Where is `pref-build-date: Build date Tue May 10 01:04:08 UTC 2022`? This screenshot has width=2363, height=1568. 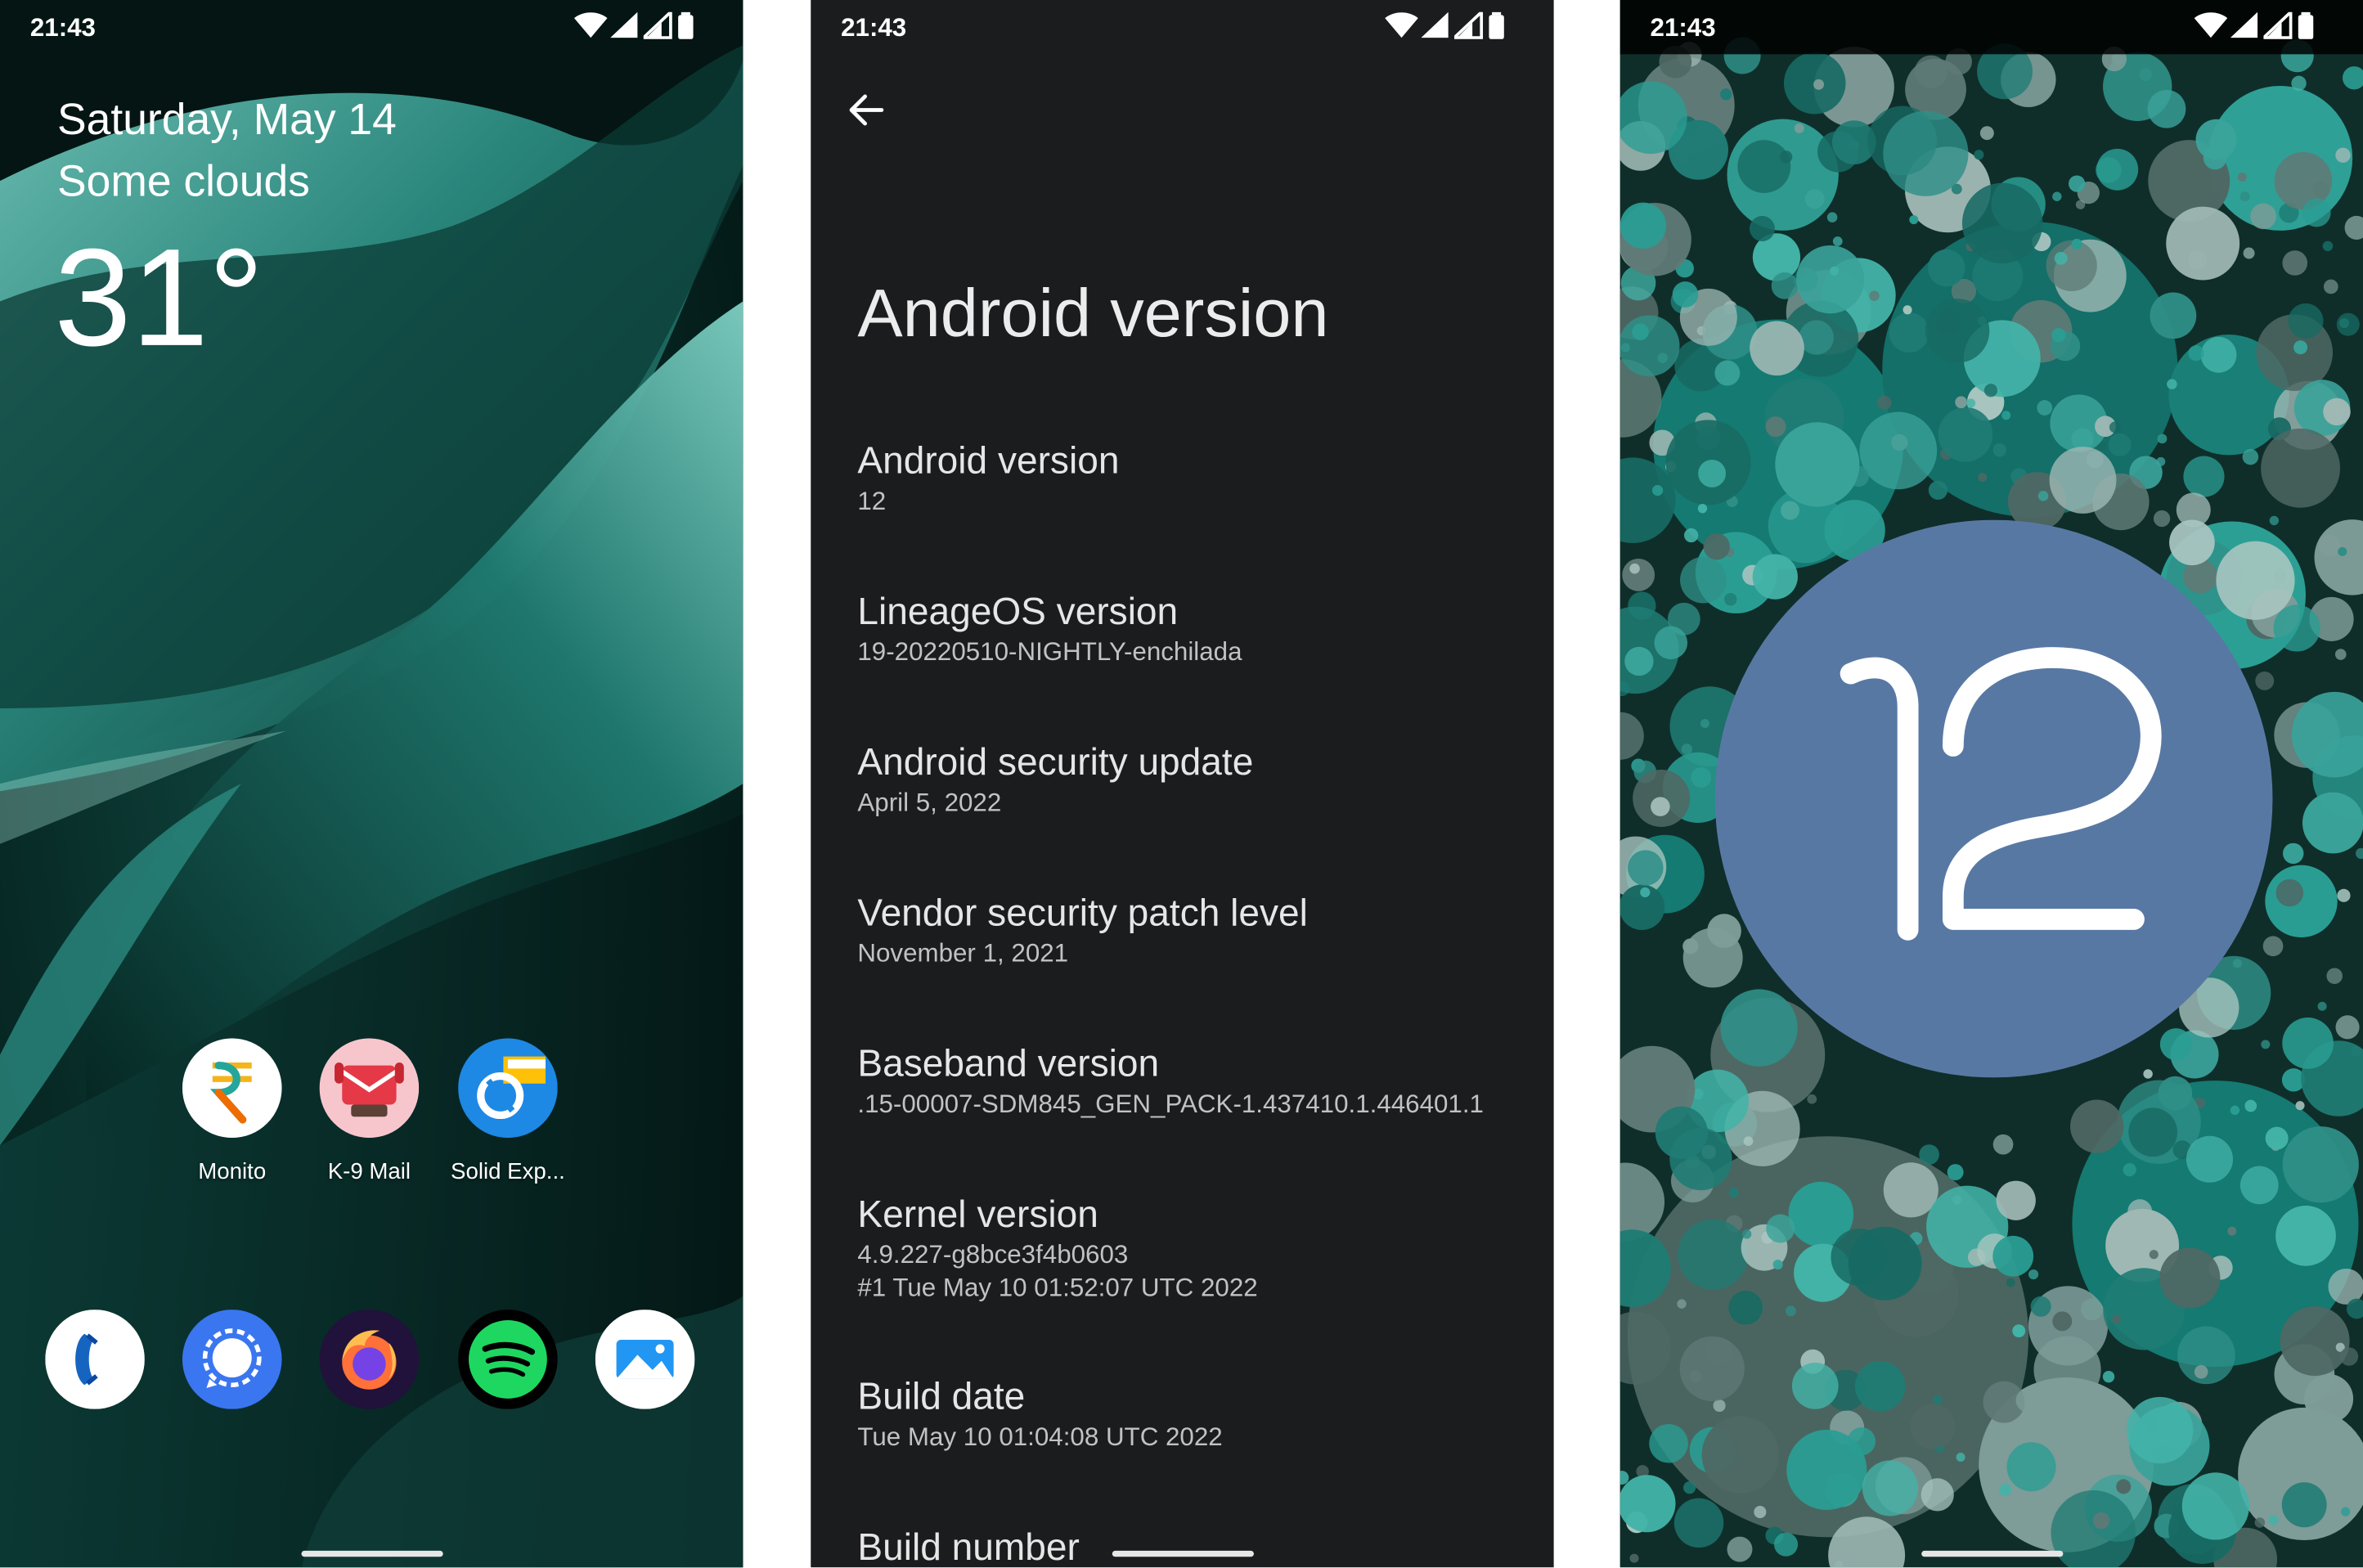 pref-build-date: Build date Tue May 10 01:04:08 UTC 2022 is located at coordinates (1196, 1413).